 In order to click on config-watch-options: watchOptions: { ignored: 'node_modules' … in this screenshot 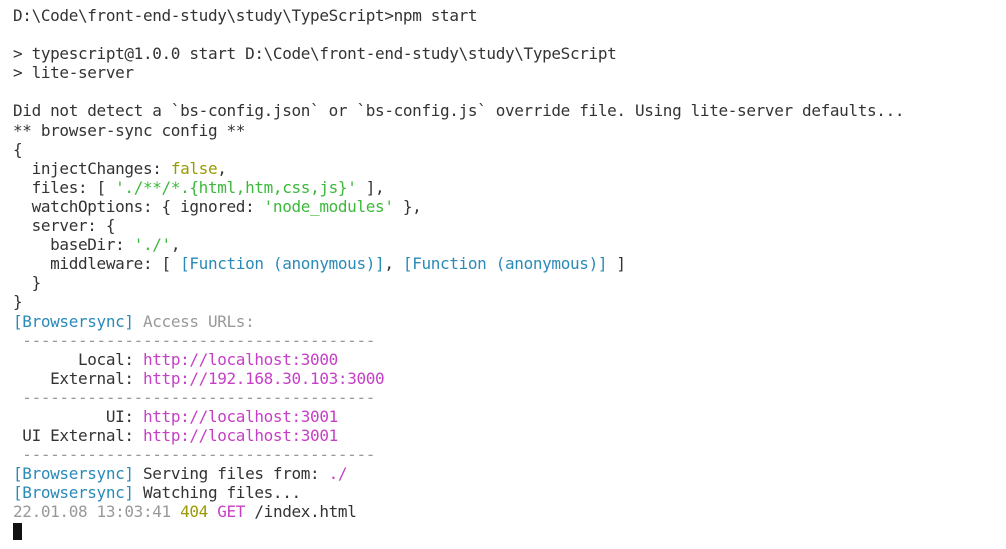, I will do `click(217, 206)`.